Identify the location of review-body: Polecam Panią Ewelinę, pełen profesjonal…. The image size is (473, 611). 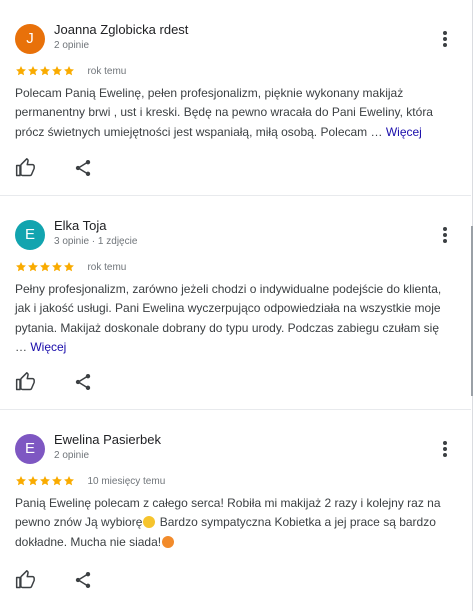
(224, 112).